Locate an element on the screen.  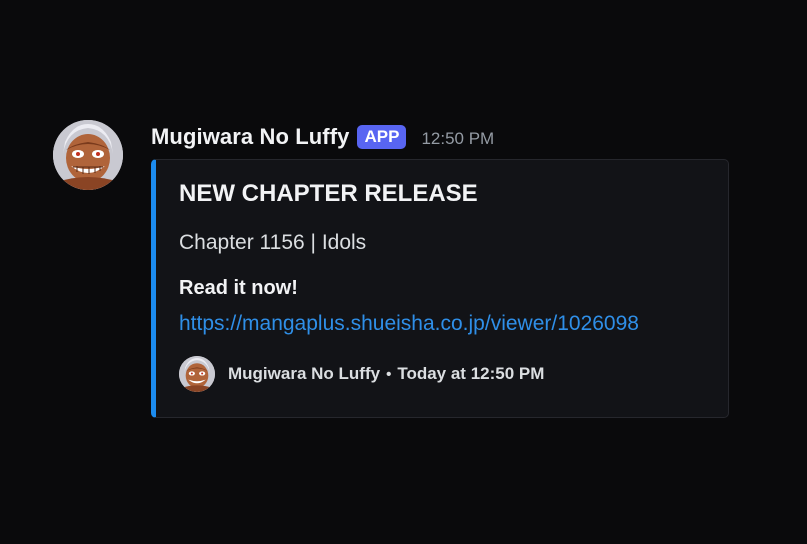
author-name: Mugiwara No Luffy is located at coordinates (250, 137).